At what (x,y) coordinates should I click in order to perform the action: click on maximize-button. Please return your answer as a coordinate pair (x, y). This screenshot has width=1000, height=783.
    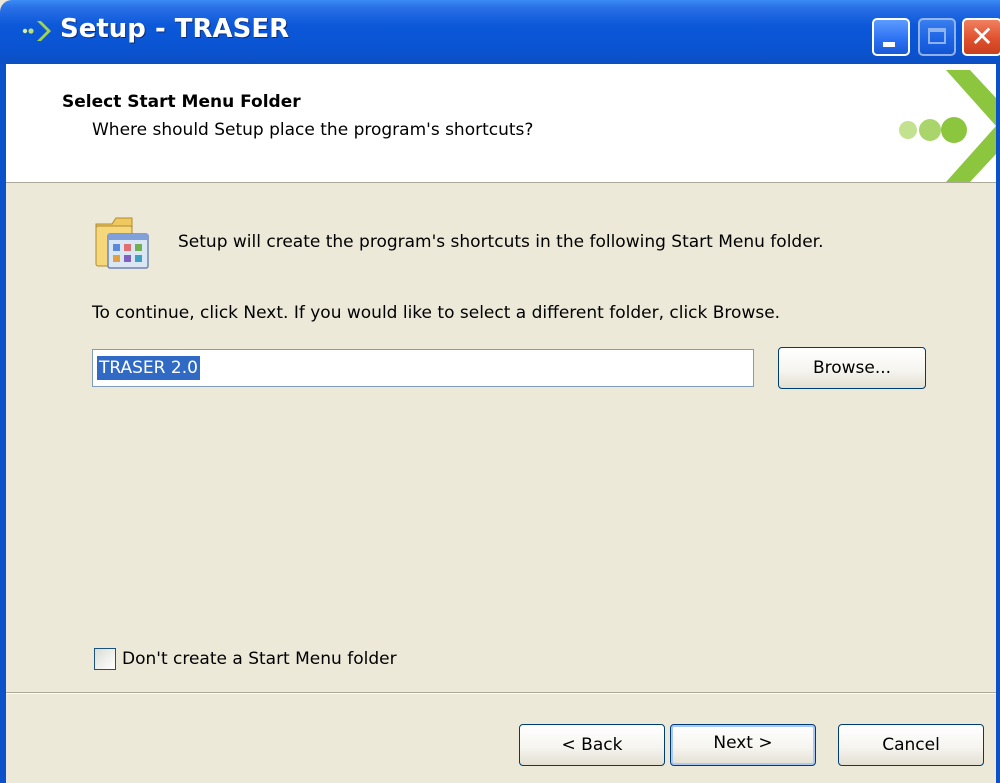
    Looking at the image, I should click on (937, 37).